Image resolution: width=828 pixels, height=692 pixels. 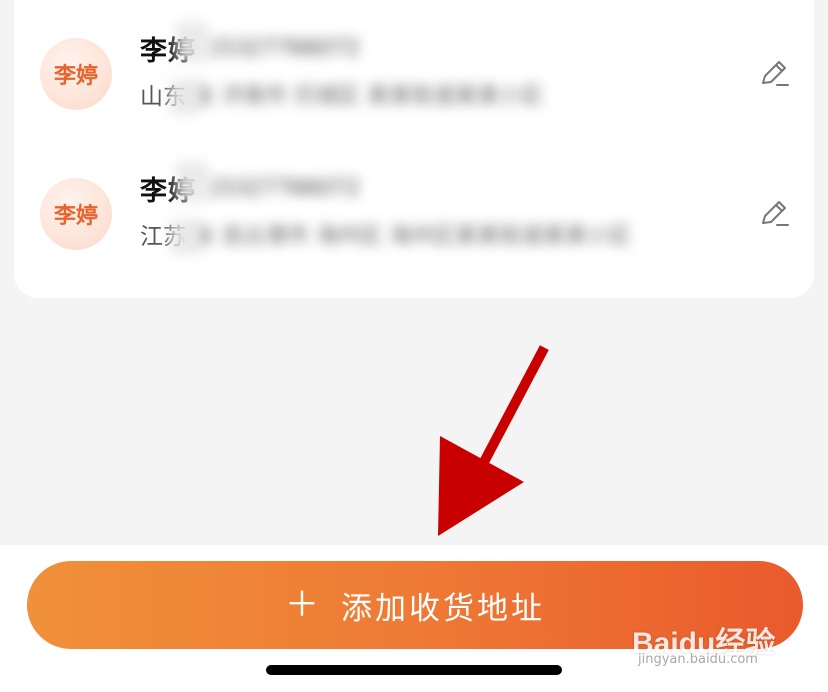 What do you see at coordinates (493, 440) in the screenshot?
I see `red-arrow-icon` at bounding box center [493, 440].